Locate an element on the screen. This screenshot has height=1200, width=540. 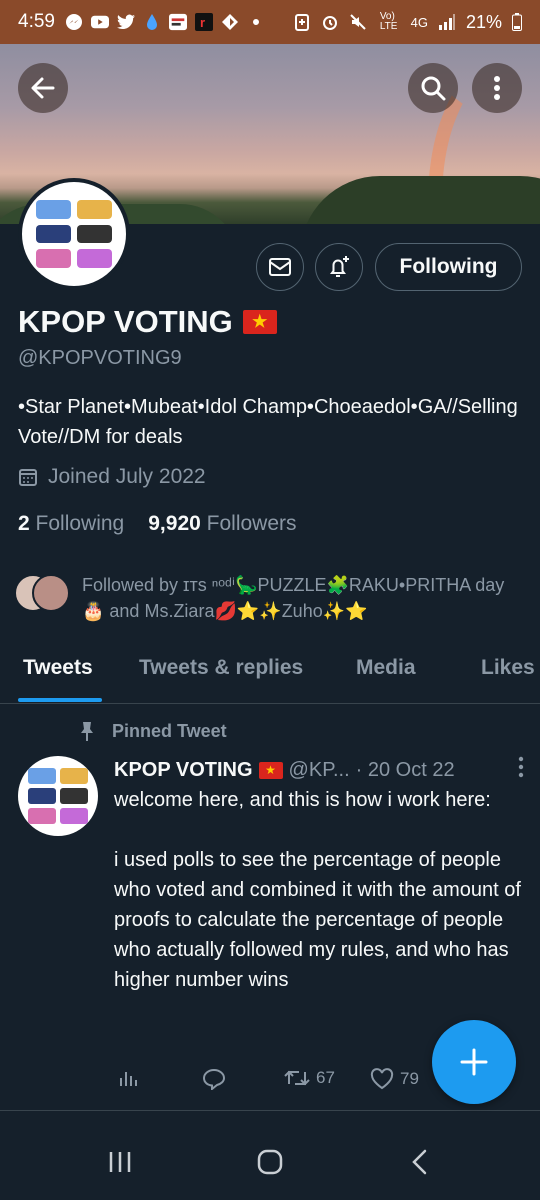
system-nav-bar is located at coordinates (270, 1156).